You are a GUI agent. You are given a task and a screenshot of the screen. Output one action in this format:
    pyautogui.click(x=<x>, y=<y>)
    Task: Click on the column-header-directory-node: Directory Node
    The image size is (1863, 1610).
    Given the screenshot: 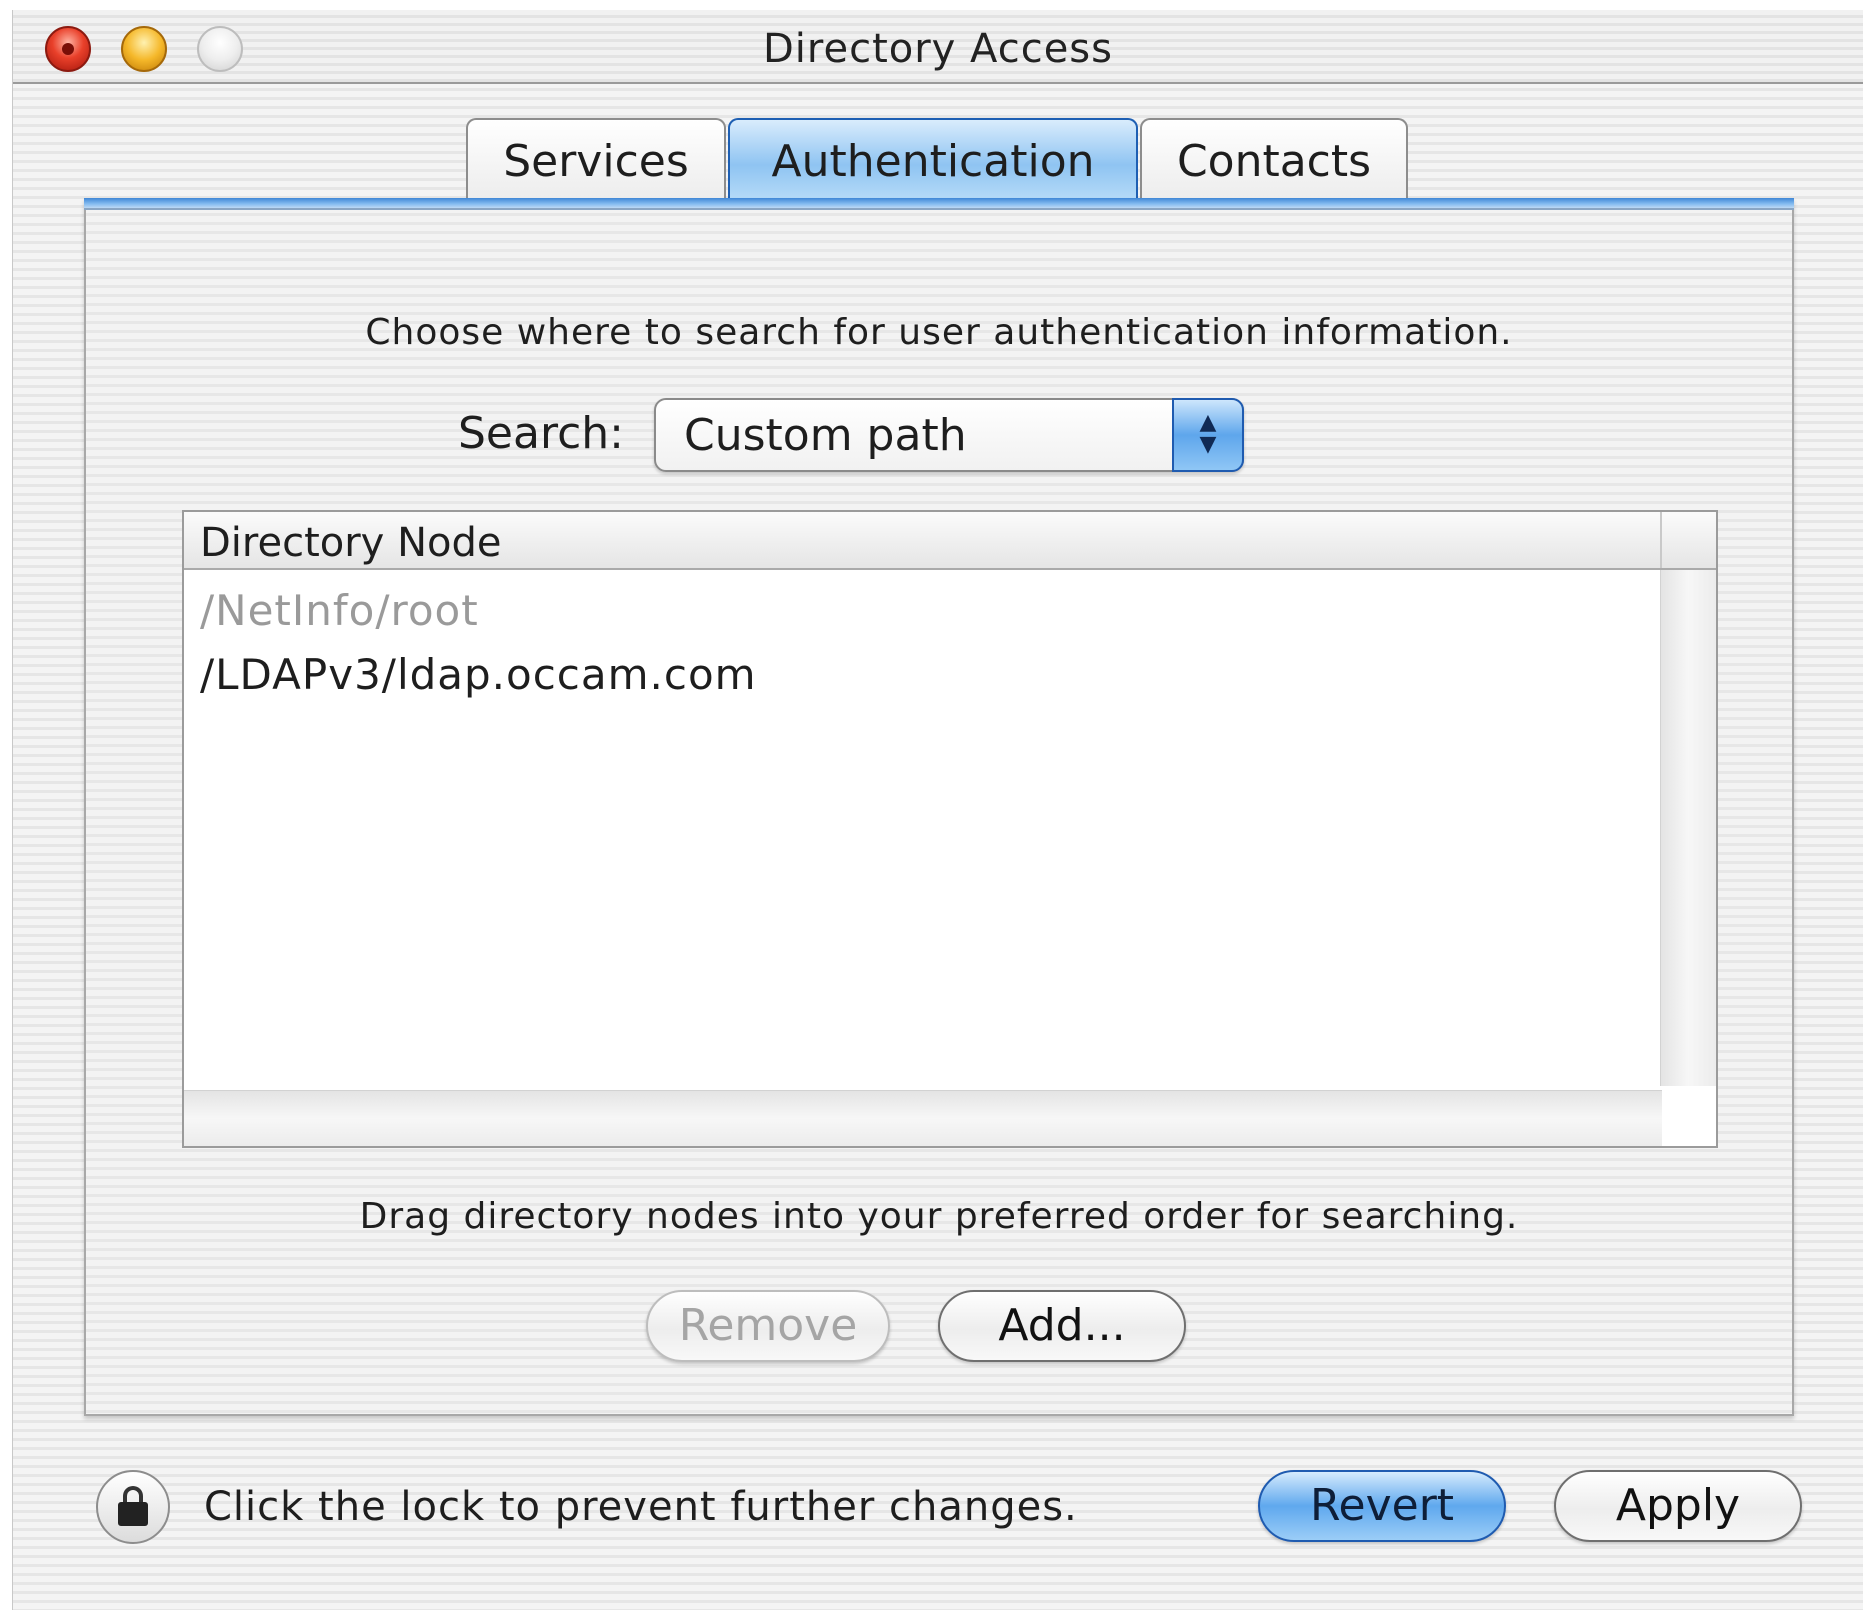 What is the action you would take?
    pyautogui.click(x=350, y=543)
    